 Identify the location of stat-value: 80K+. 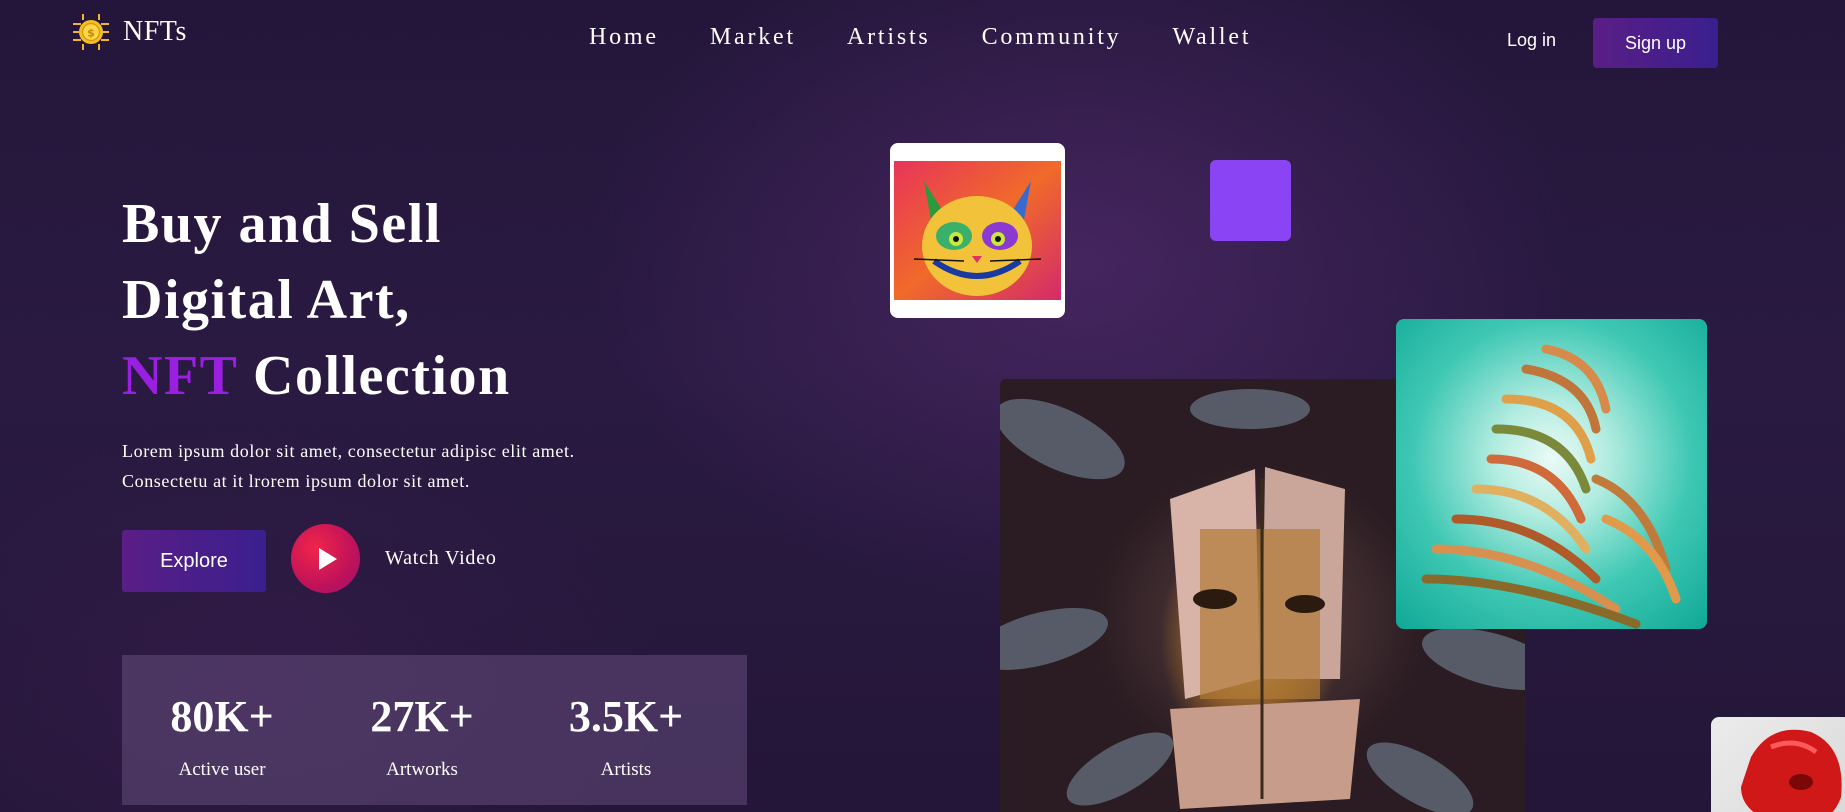
(222, 716).